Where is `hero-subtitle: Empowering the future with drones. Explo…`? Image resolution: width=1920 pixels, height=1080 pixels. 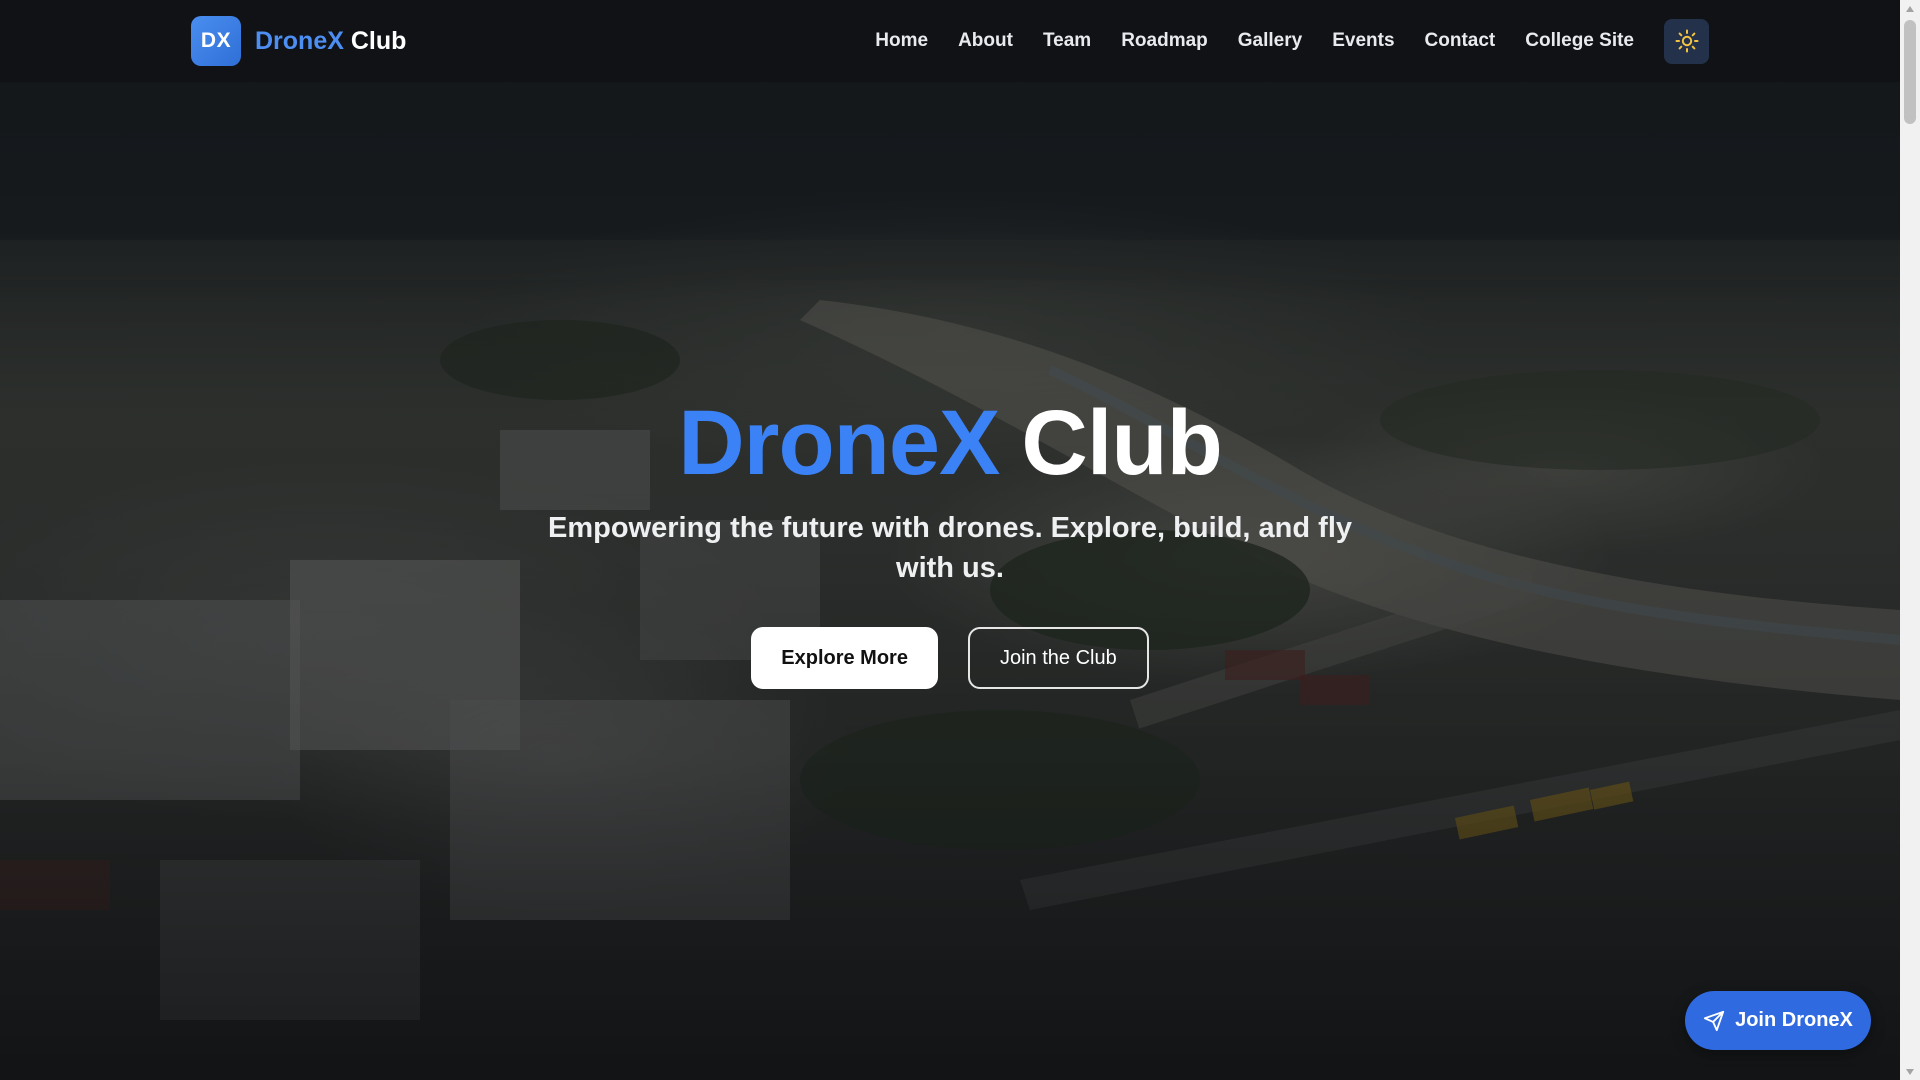
hero-subtitle: Empowering the future with drones. Explo… is located at coordinates (950, 548).